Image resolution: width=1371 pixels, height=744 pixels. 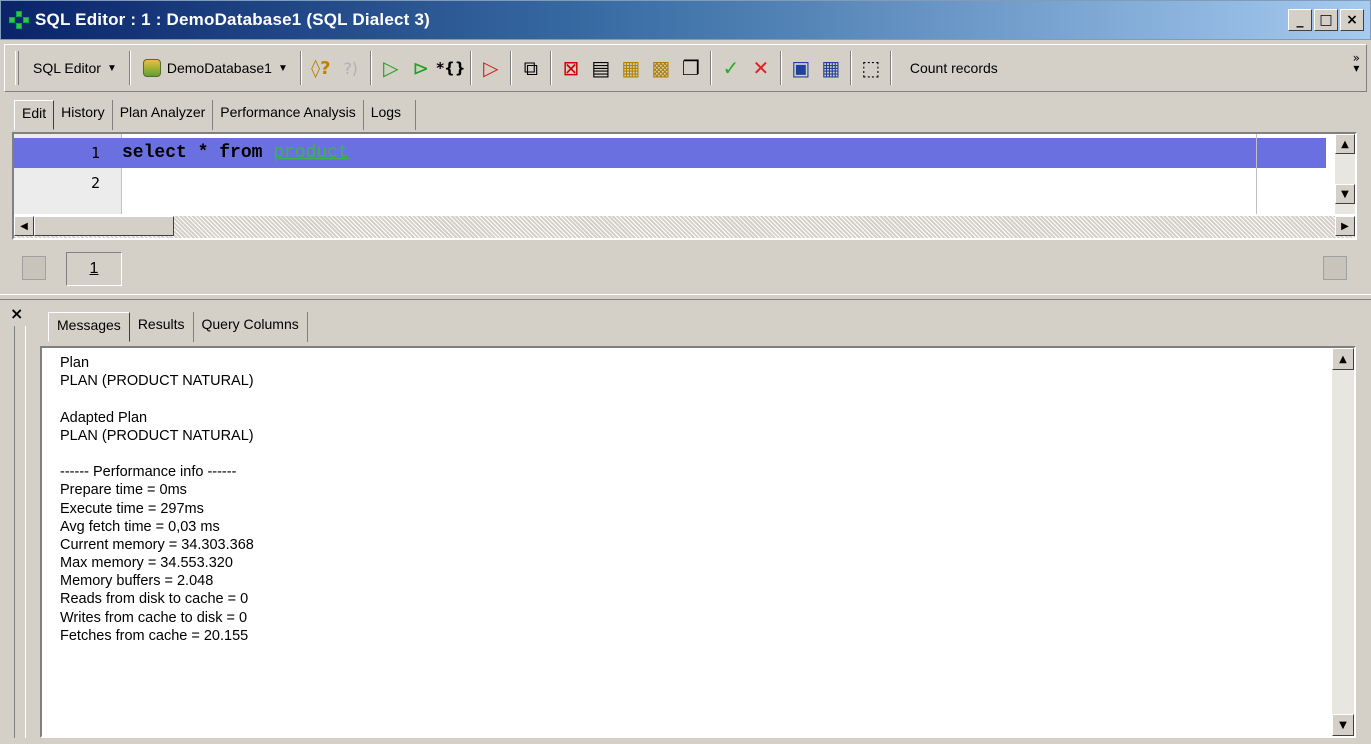 I want to click on app-icon, so click(x=19, y=20).